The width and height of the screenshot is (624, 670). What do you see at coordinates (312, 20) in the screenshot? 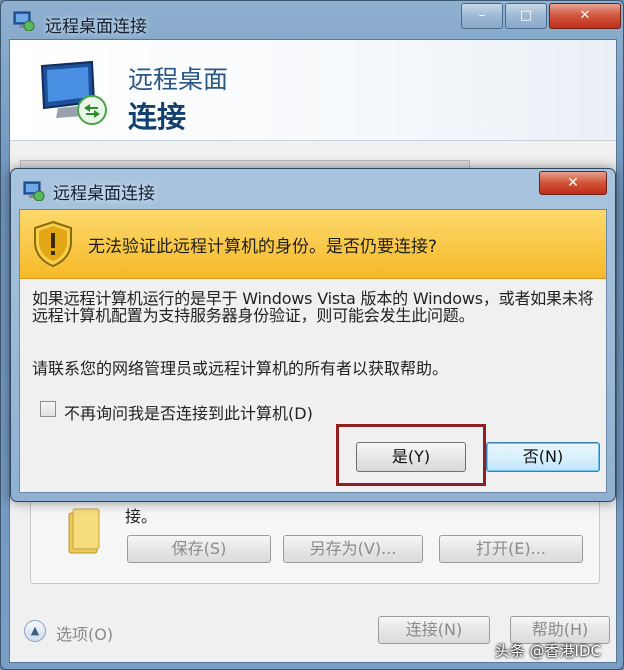
I see `main-titlebar: 远程桌面连接 – □ ✕` at bounding box center [312, 20].